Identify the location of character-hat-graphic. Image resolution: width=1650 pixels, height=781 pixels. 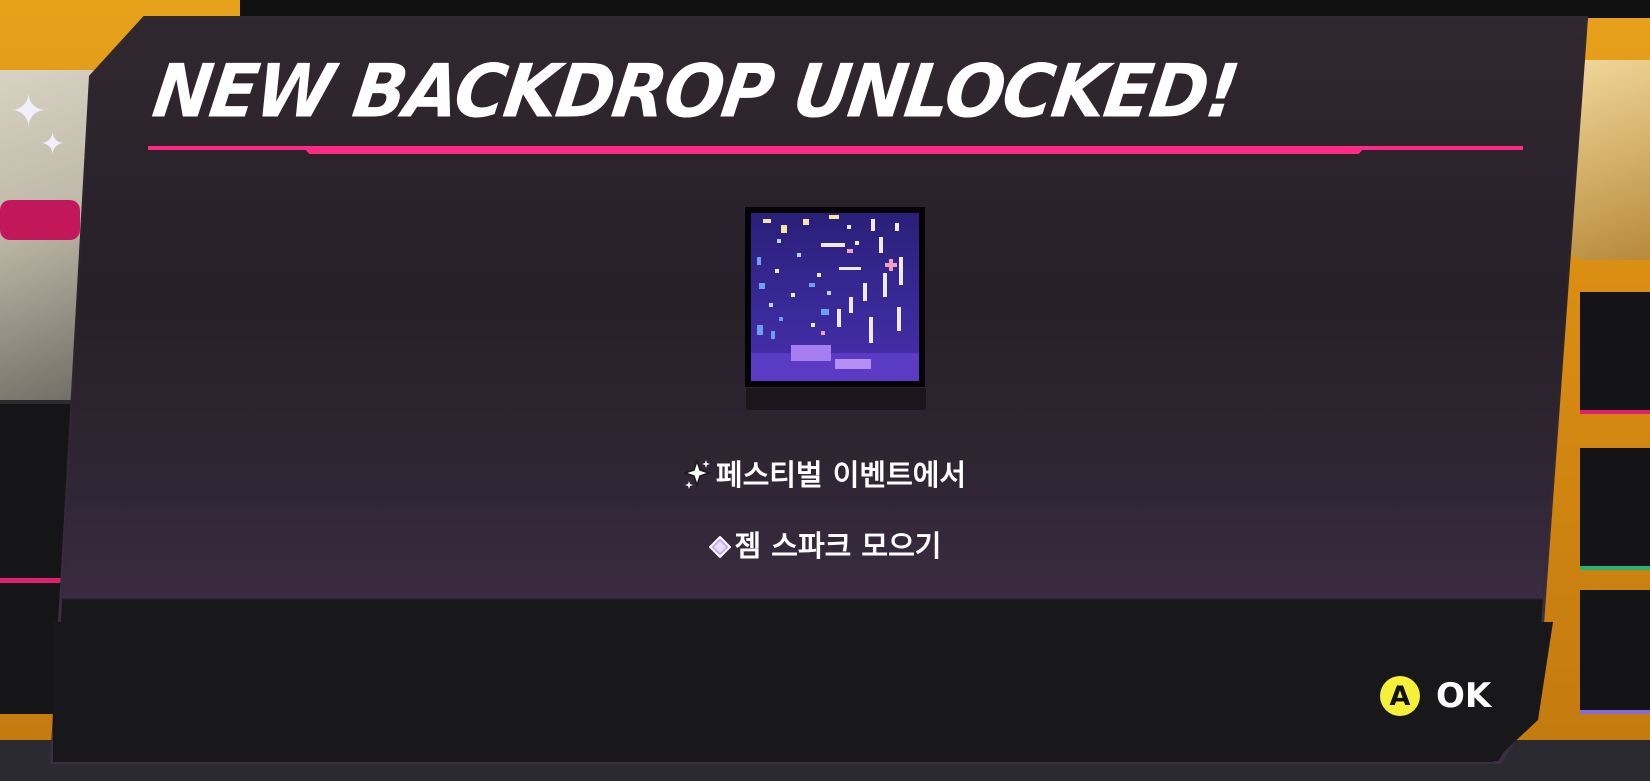
(40, 220).